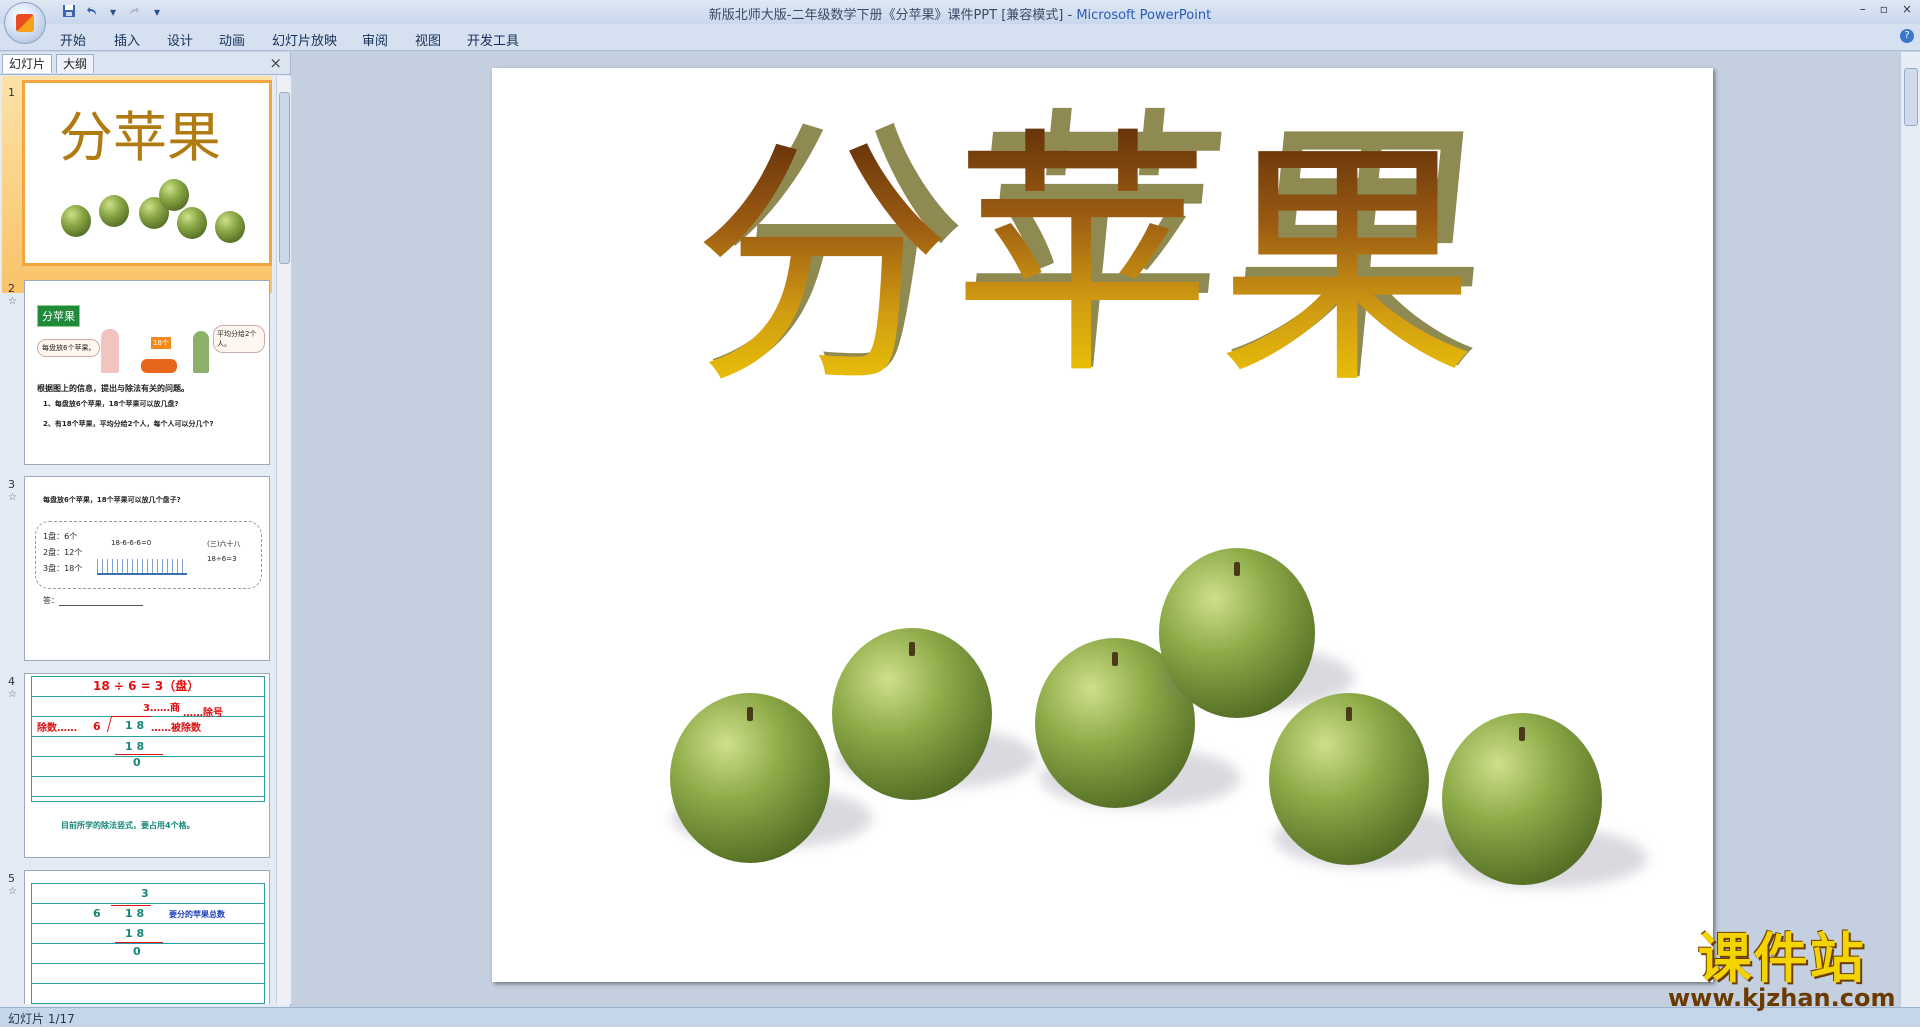 The width and height of the screenshot is (1920, 1027). Describe the element at coordinates (91, 12) in the screenshot. I see `undo-icon` at that location.